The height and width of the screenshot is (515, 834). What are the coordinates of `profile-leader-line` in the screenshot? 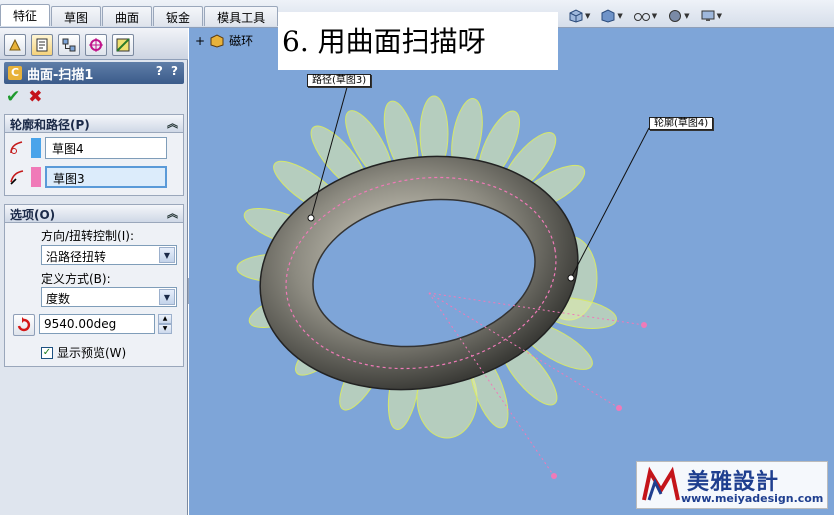 It's located at (610, 203).